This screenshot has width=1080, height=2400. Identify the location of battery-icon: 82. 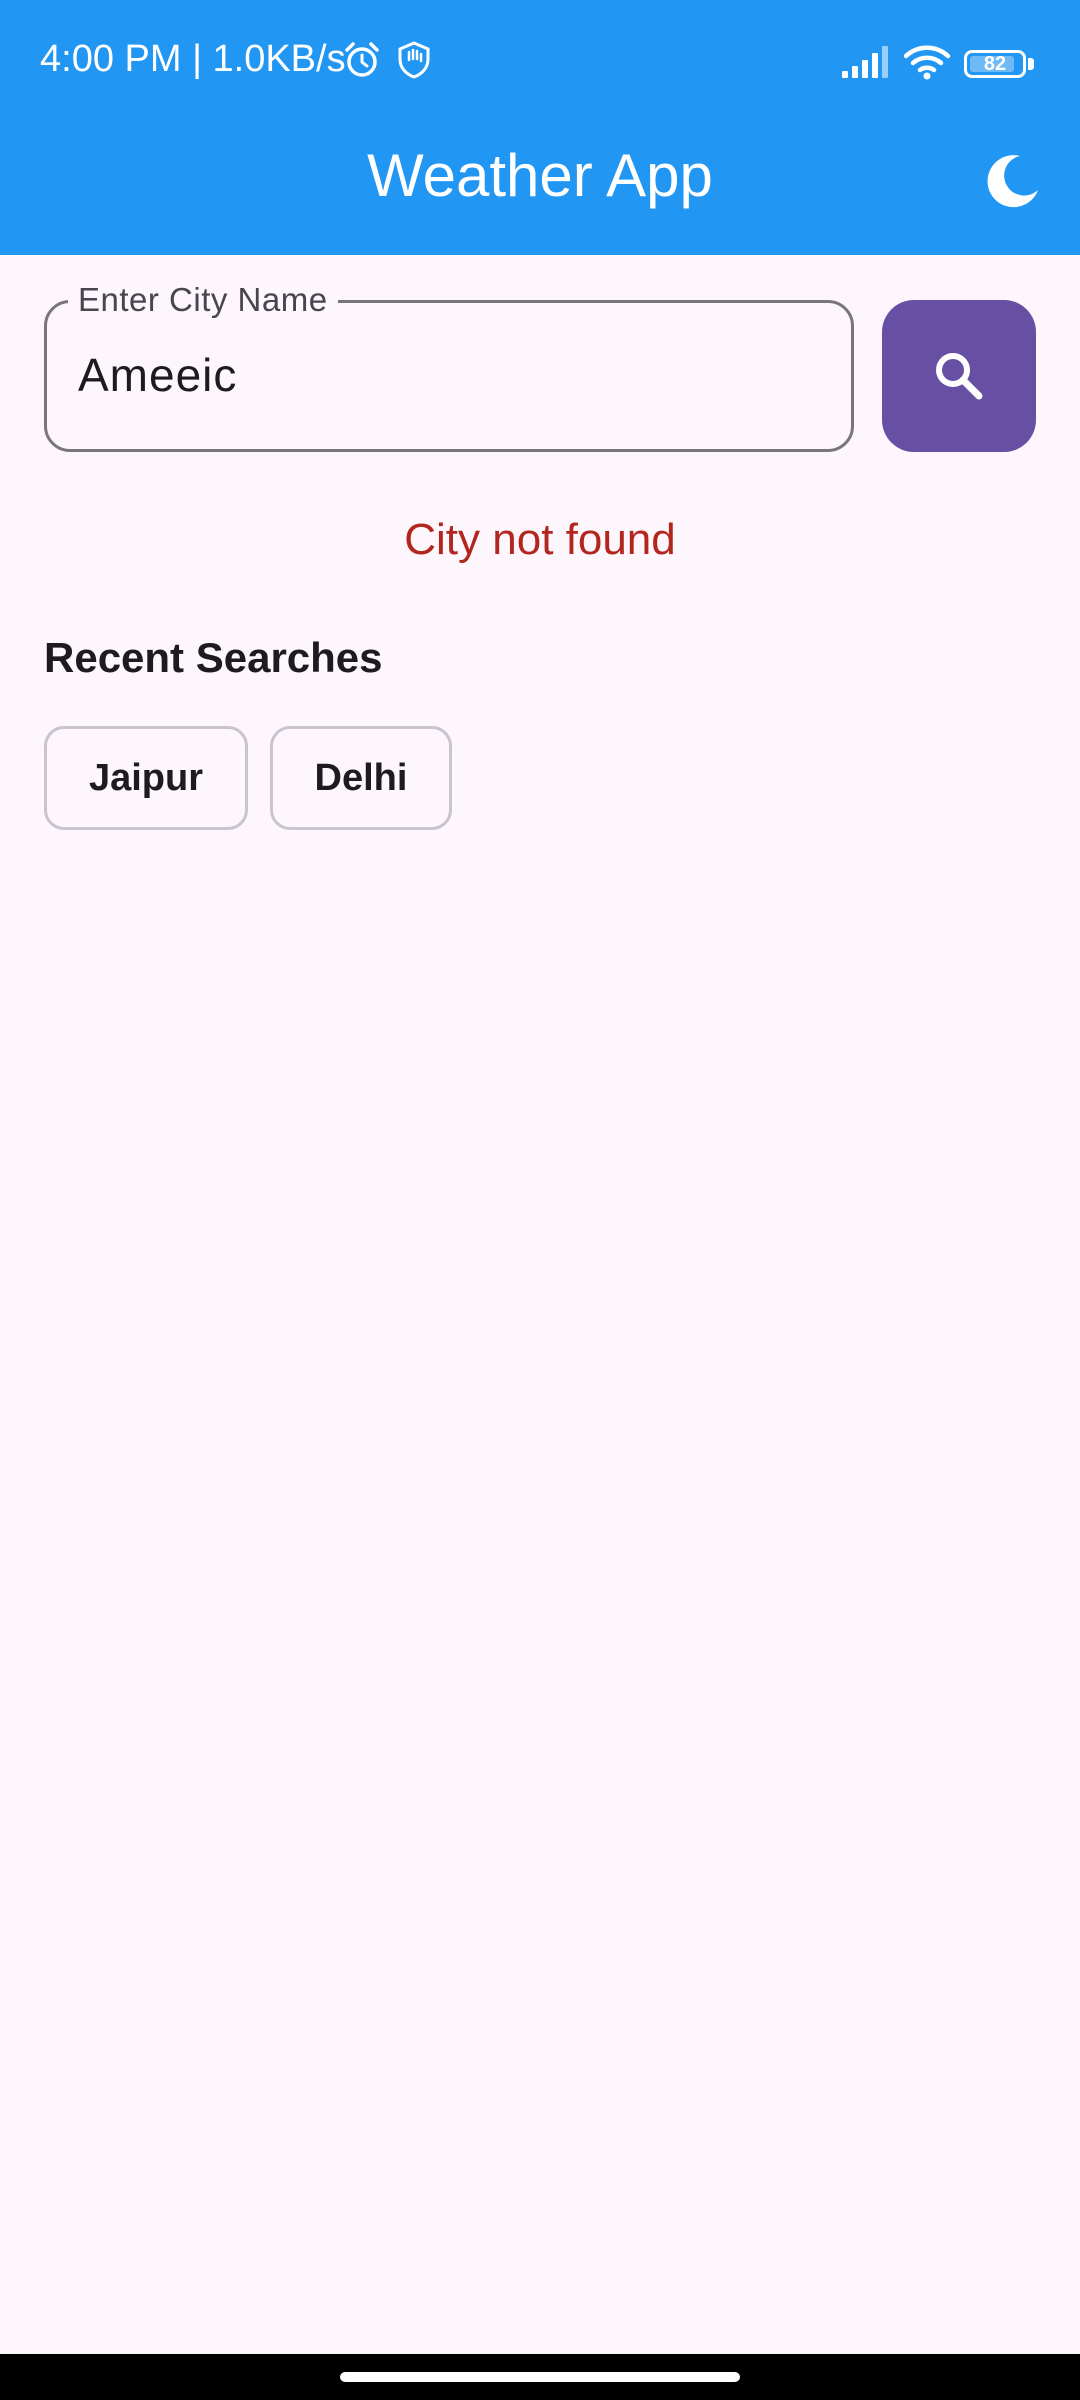
(995, 64).